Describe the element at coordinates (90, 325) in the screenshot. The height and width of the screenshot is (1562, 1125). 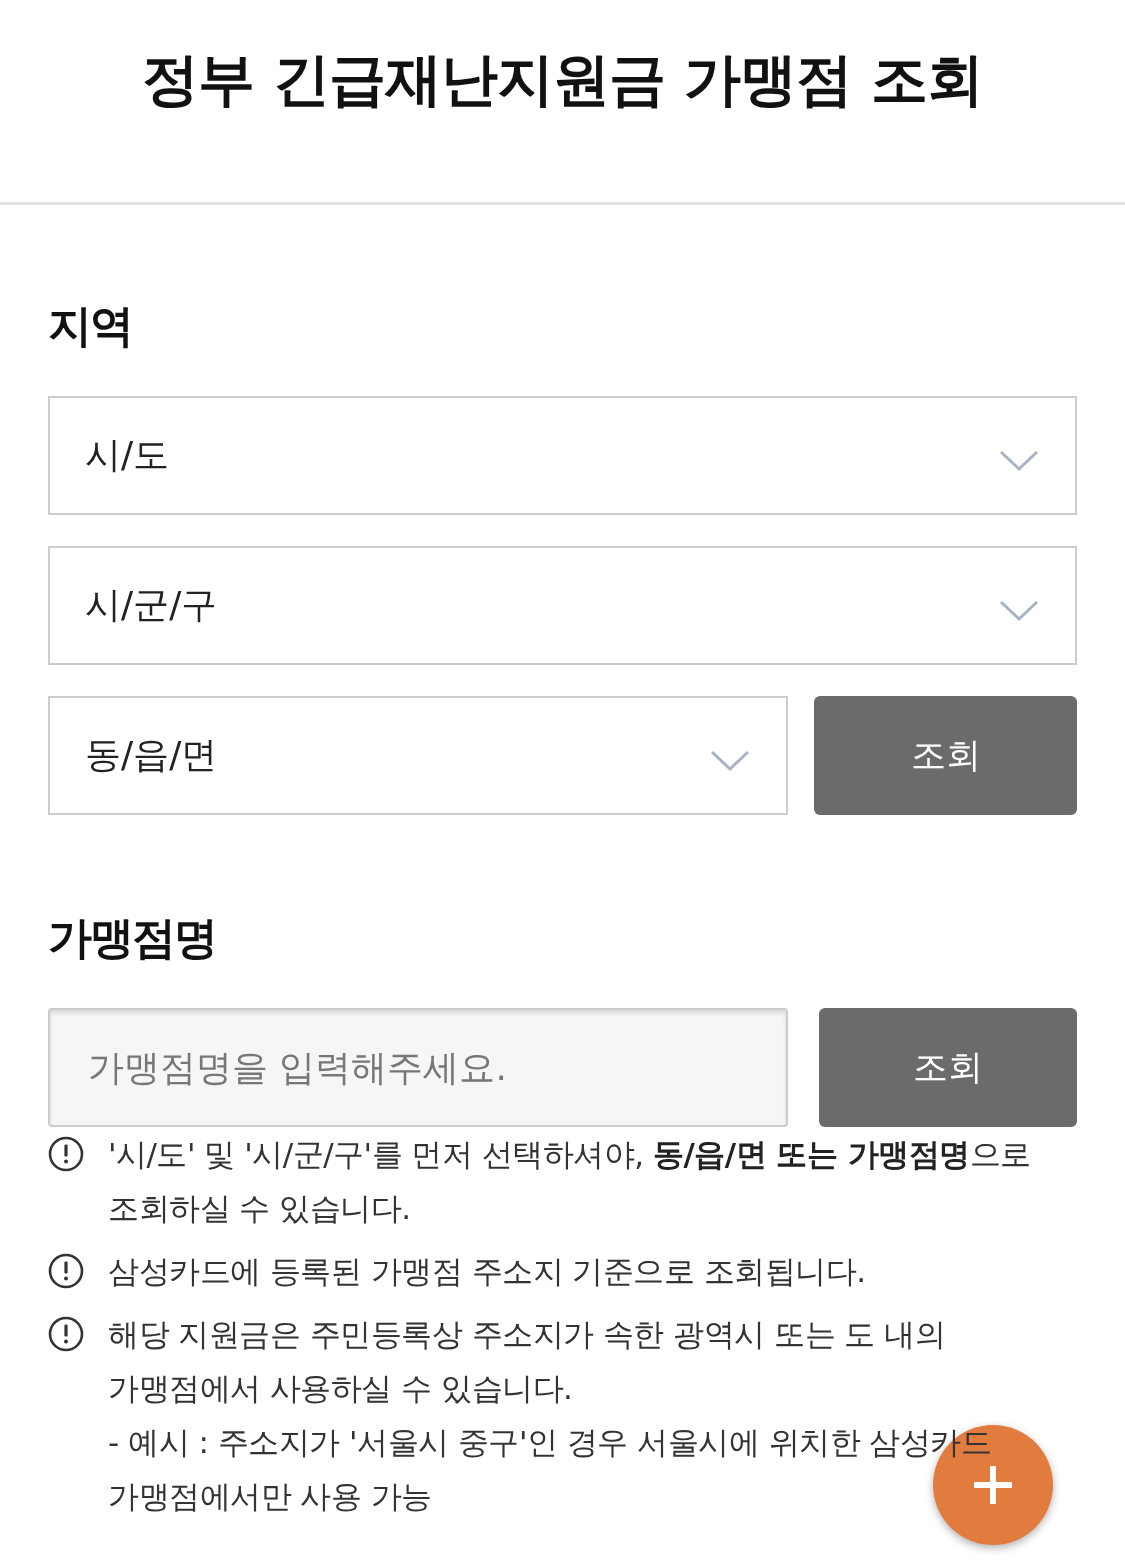
I see `section-heading: 지역` at that location.